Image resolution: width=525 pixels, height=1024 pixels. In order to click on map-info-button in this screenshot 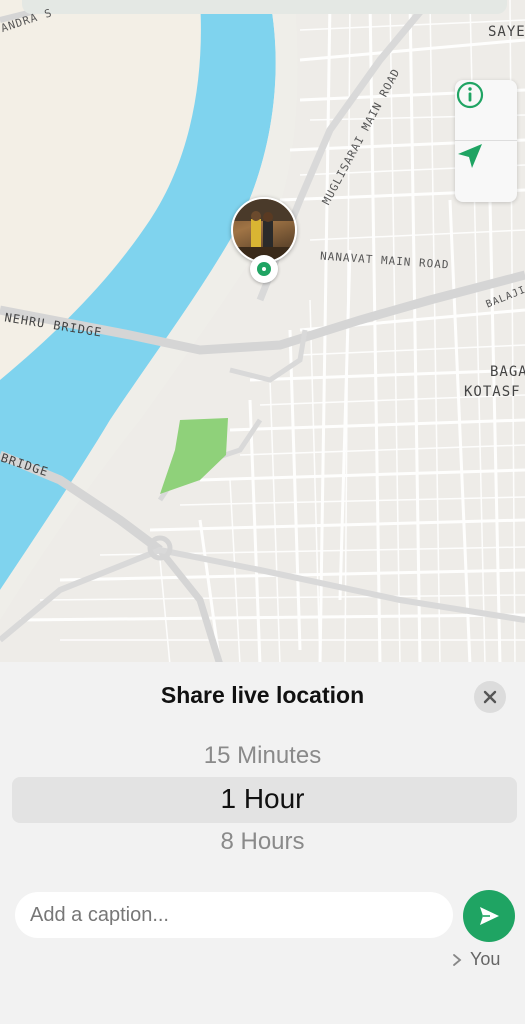, I will do `click(486, 110)`.